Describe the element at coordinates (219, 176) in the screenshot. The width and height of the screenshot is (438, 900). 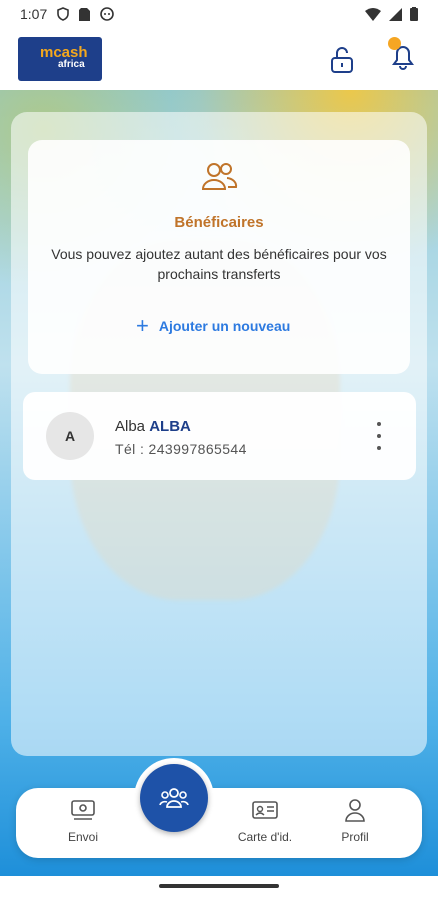
I see `users-icon` at that location.